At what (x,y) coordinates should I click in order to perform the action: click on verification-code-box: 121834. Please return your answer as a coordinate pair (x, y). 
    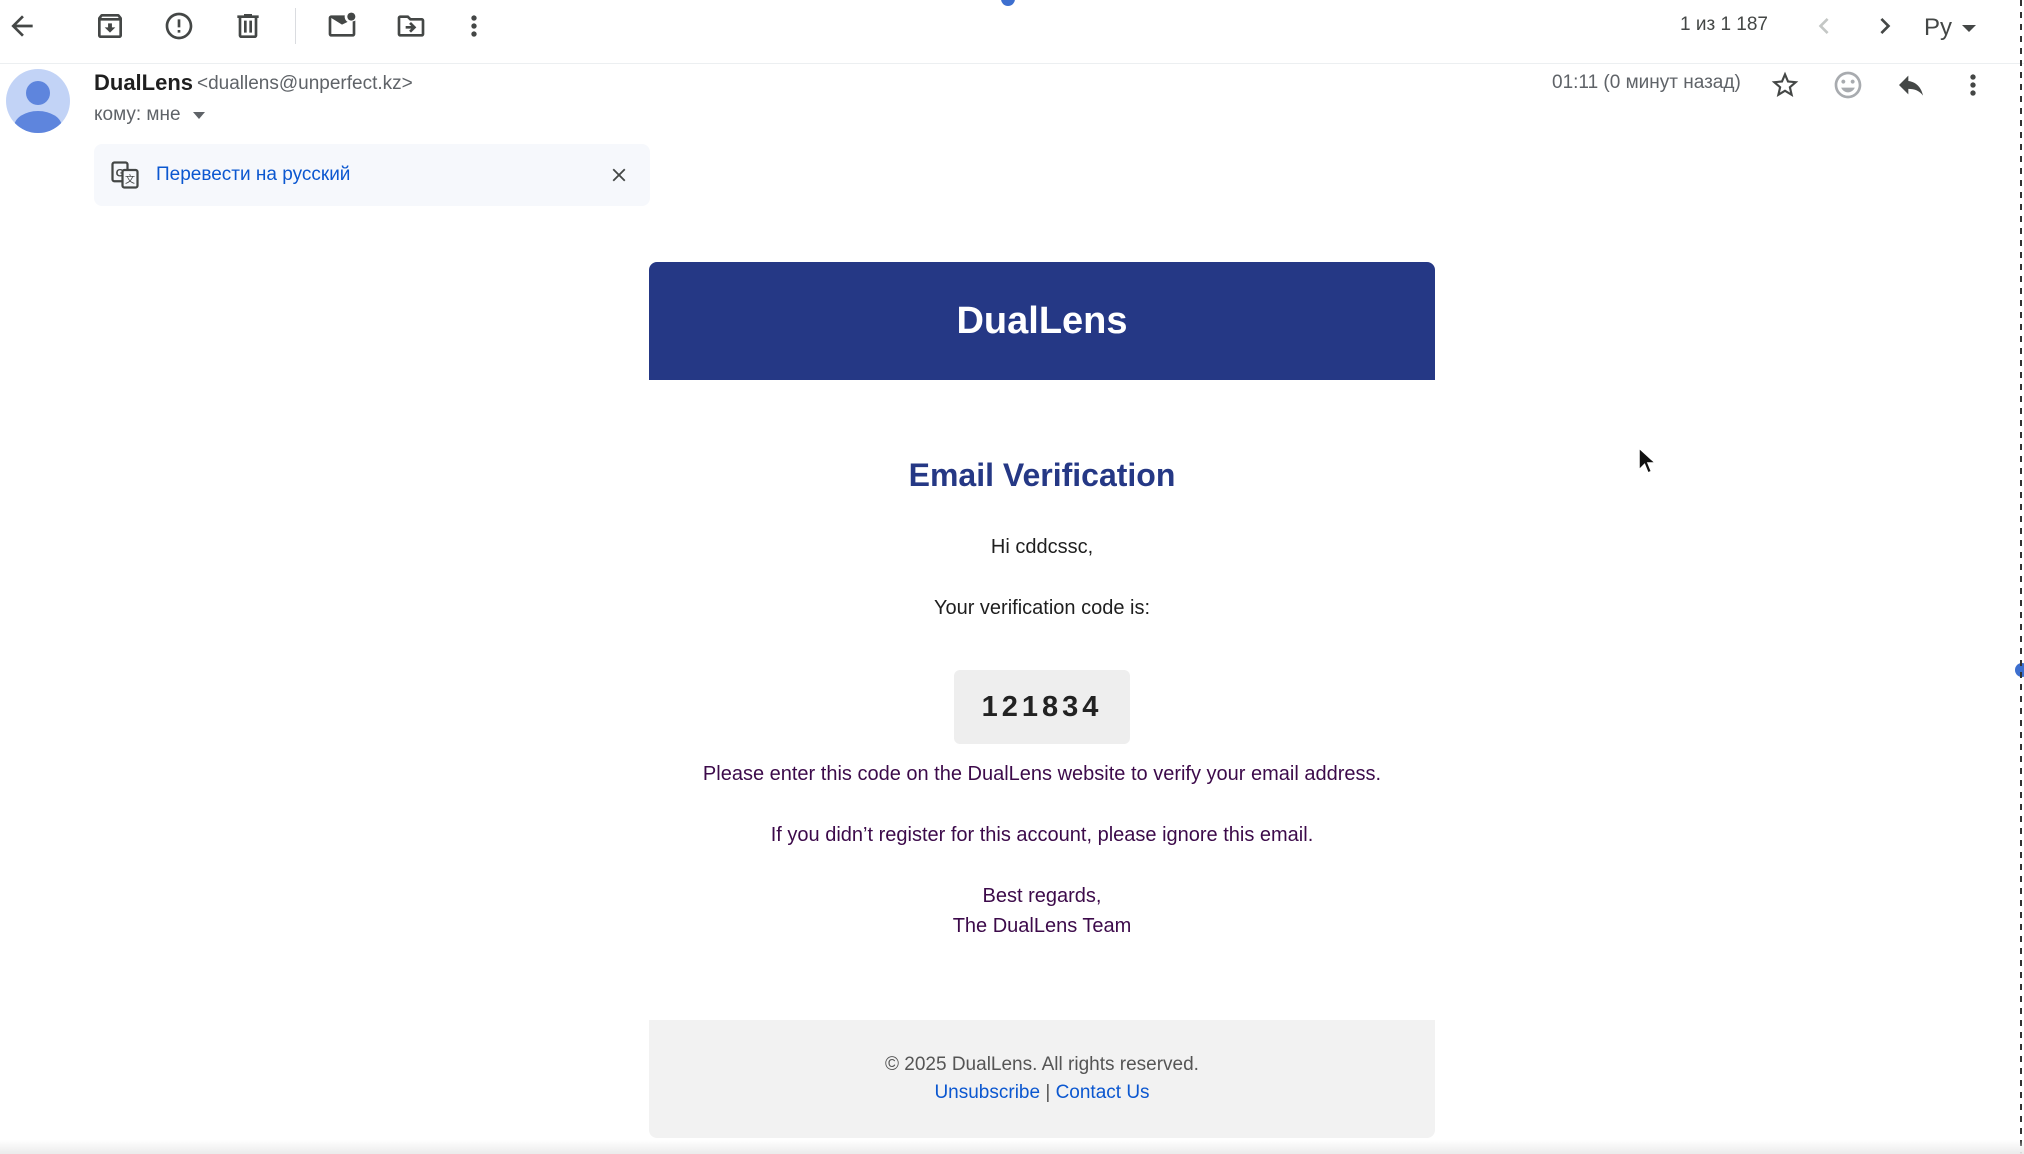
    Looking at the image, I should click on (1042, 707).